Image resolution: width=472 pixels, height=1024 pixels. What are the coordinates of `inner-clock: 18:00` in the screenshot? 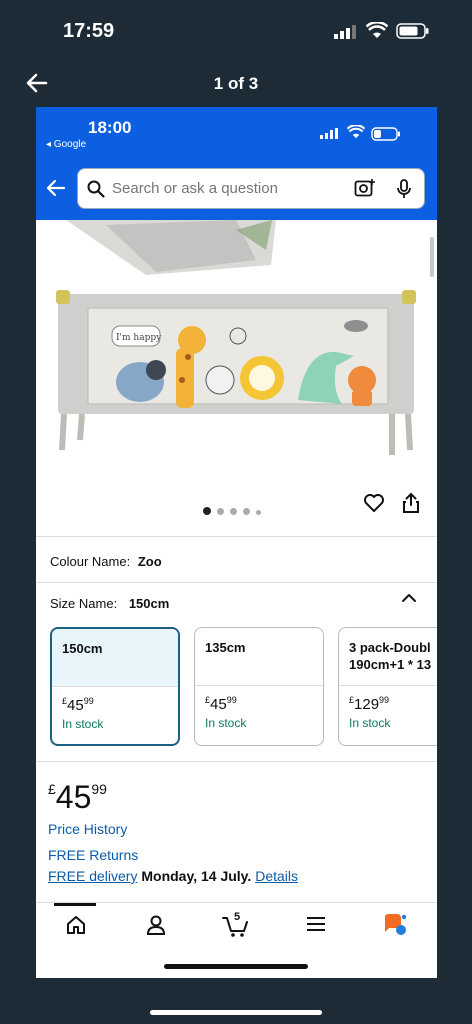 It's located at (110, 127).